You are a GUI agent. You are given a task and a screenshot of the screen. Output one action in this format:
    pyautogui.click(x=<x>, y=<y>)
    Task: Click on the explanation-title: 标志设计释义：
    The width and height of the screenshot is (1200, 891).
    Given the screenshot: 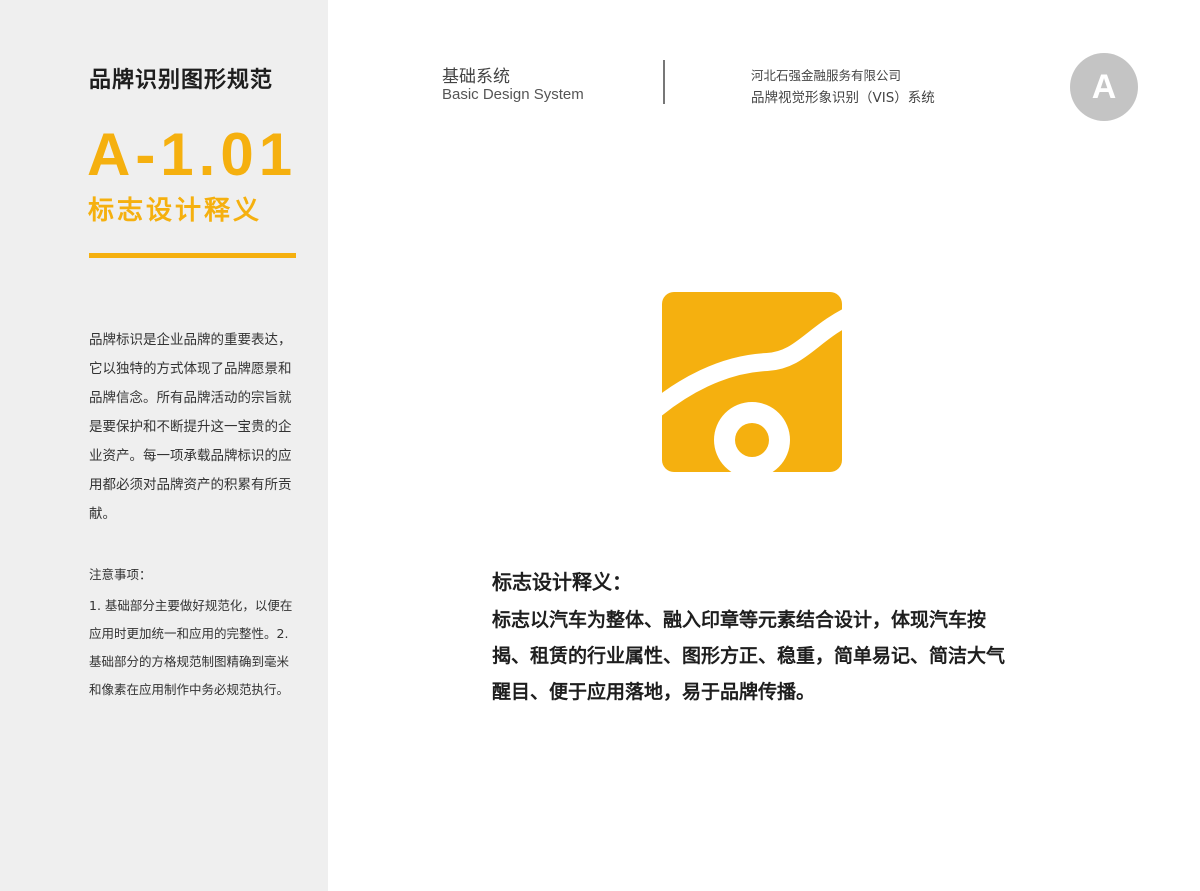 What is the action you would take?
    pyautogui.click(x=562, y=582)
    